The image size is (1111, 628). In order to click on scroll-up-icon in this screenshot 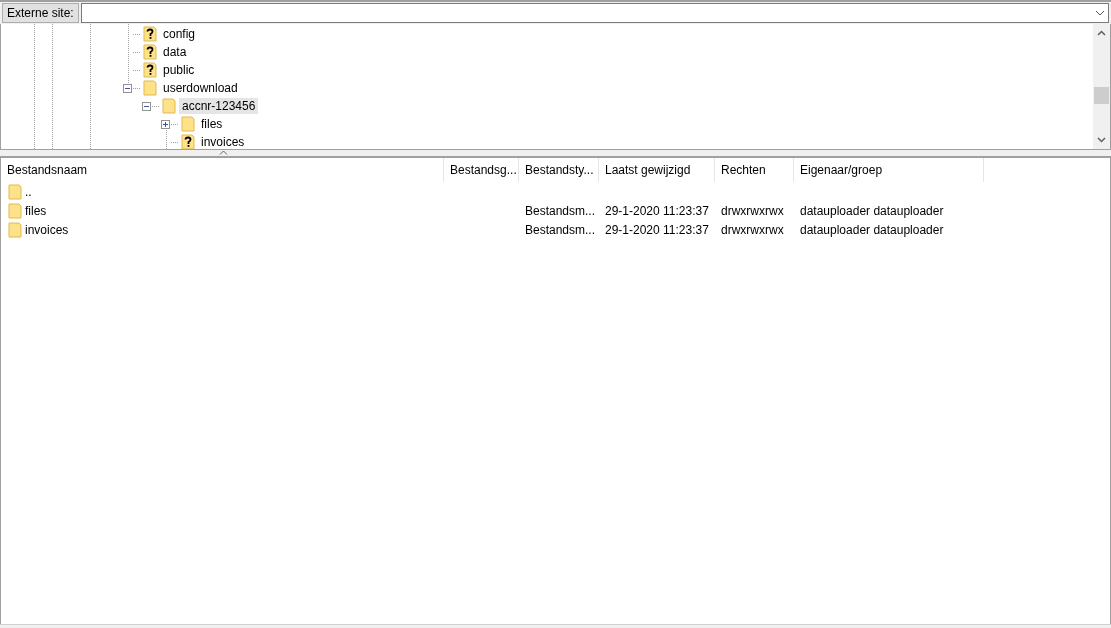, I will do `click(1101, 33)`.